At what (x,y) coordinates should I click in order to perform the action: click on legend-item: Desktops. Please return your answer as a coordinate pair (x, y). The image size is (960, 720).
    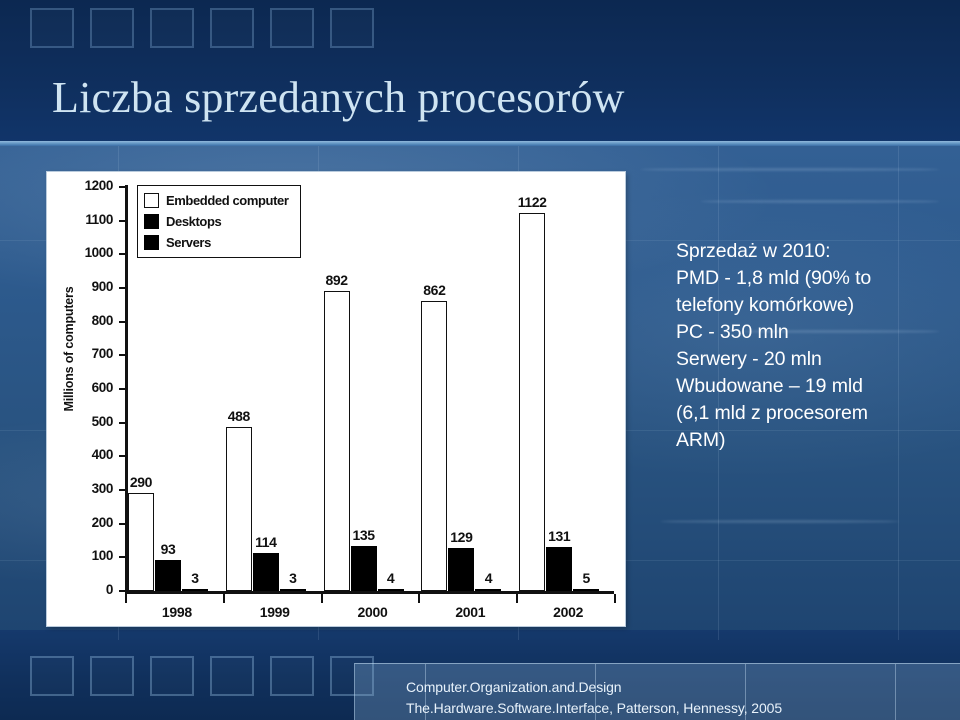
    Looking at the image, I should click on (222, 221).